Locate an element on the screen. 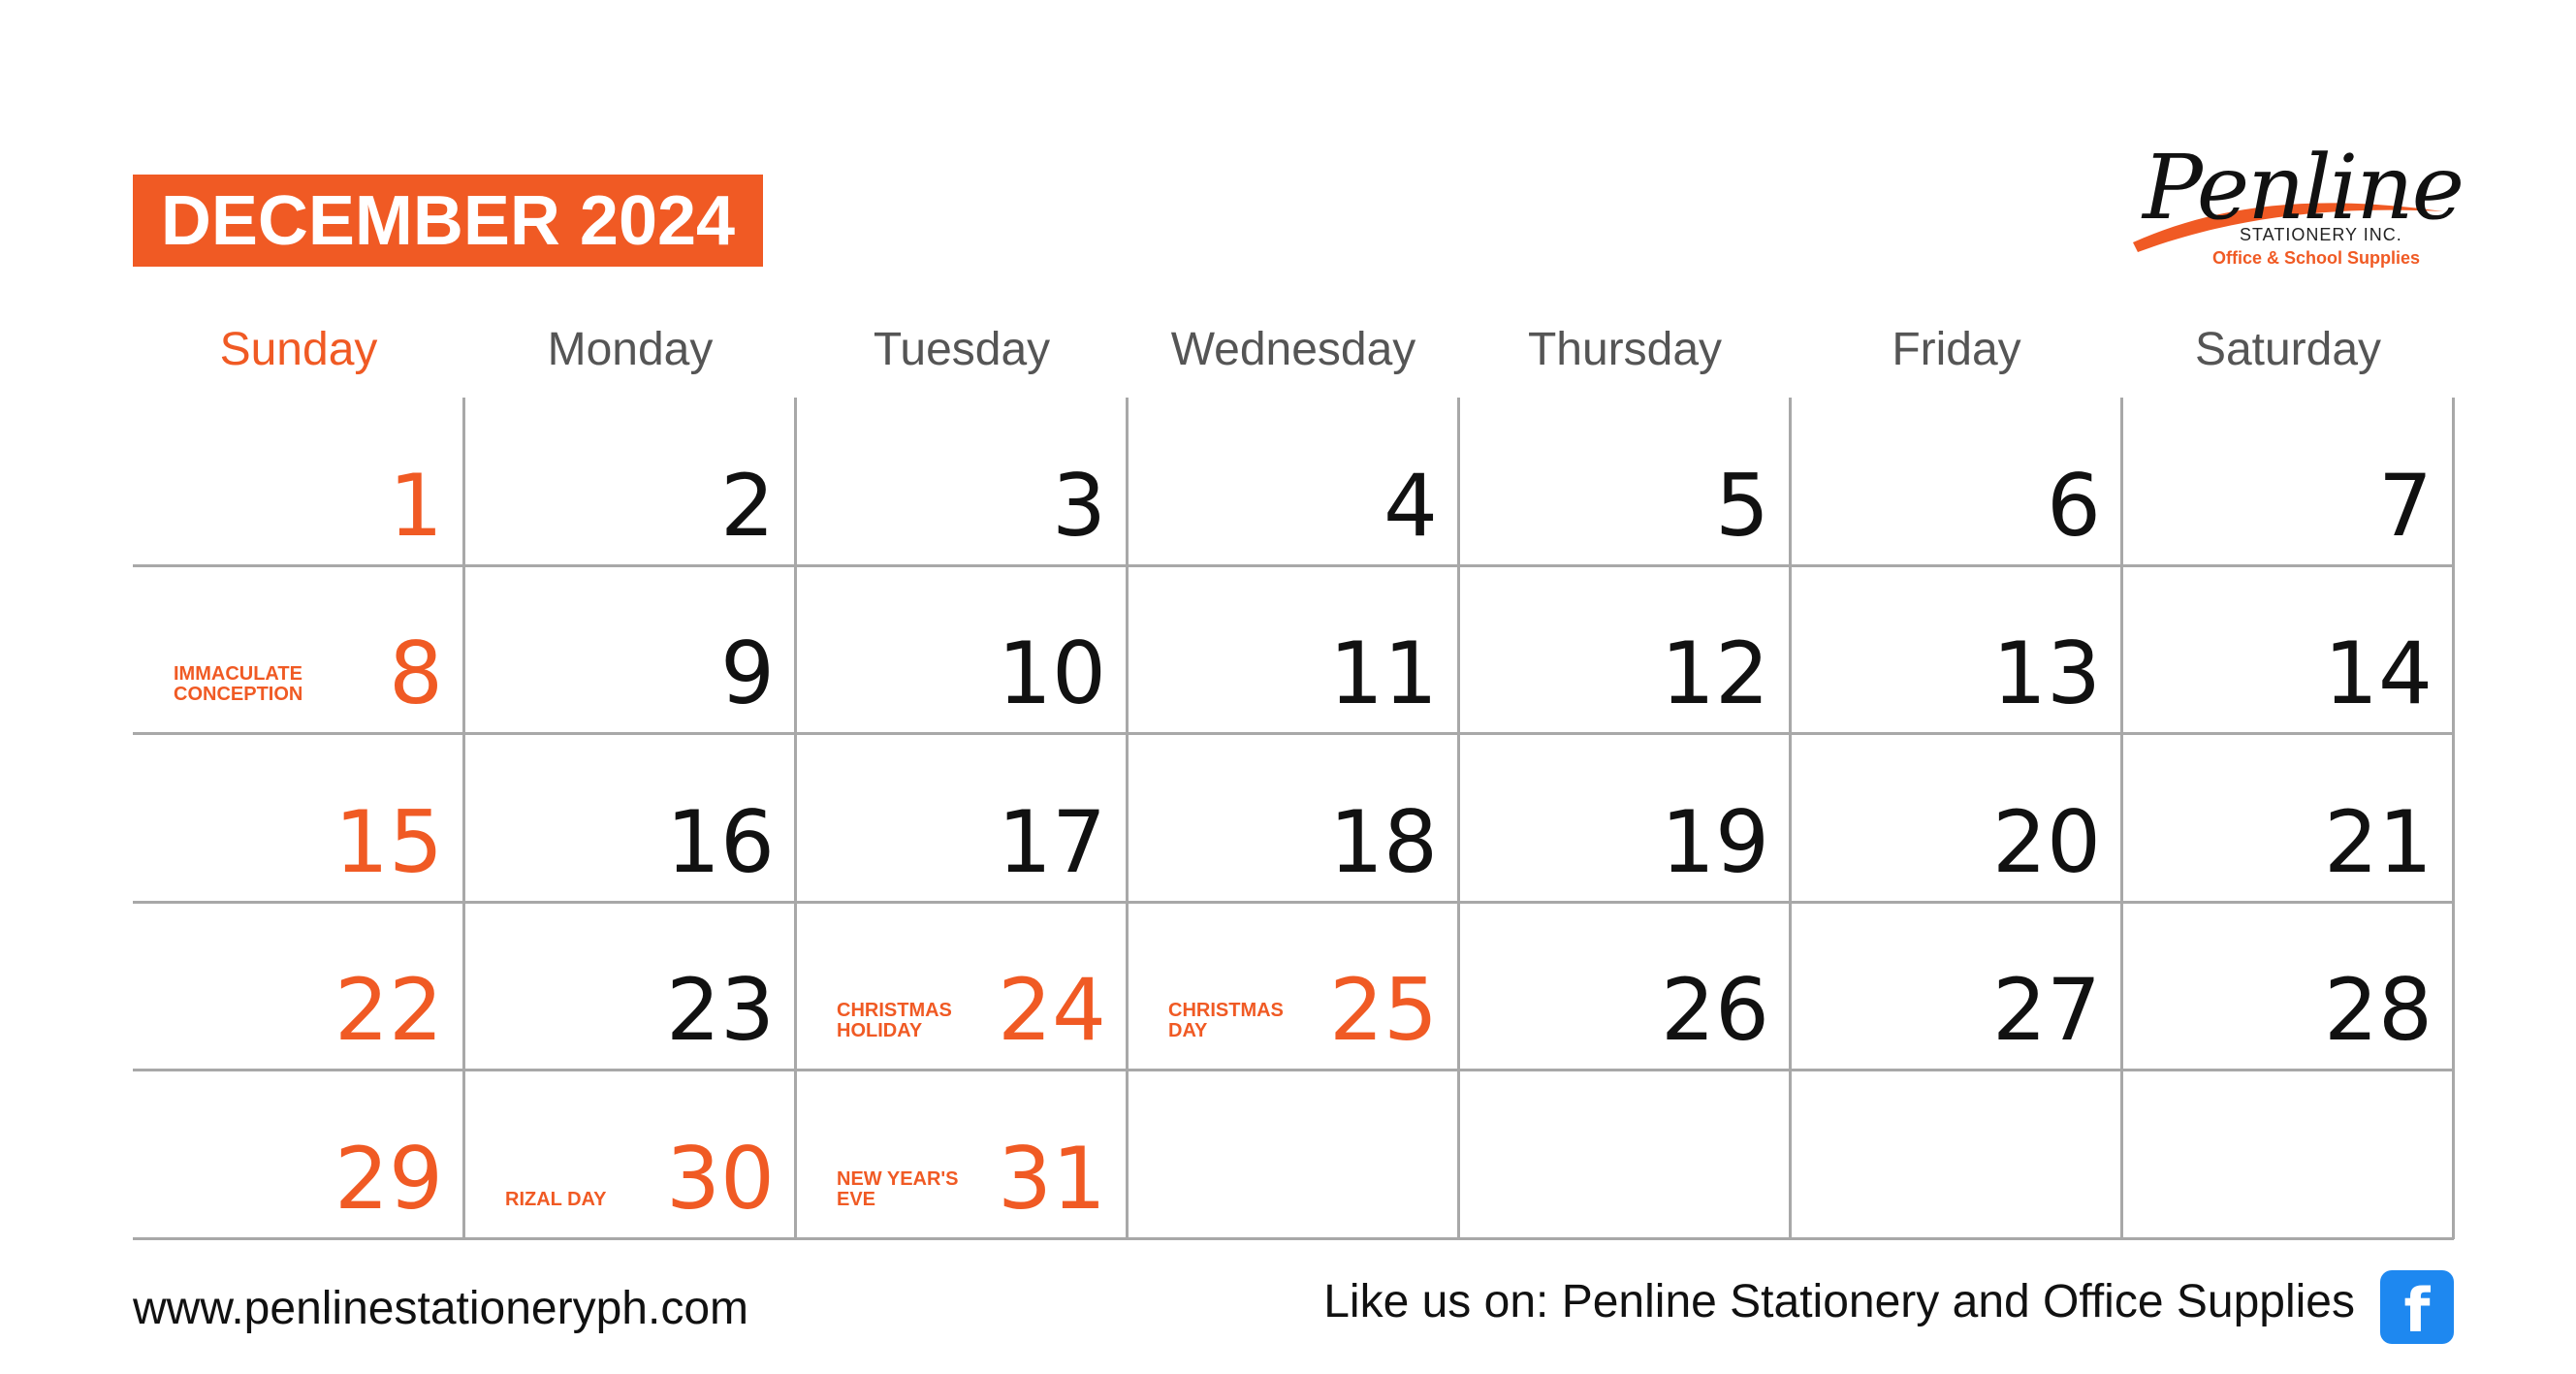 This screenshot has width=2576, height=1374. day-number: 16 is located at coordinates (721, 842).